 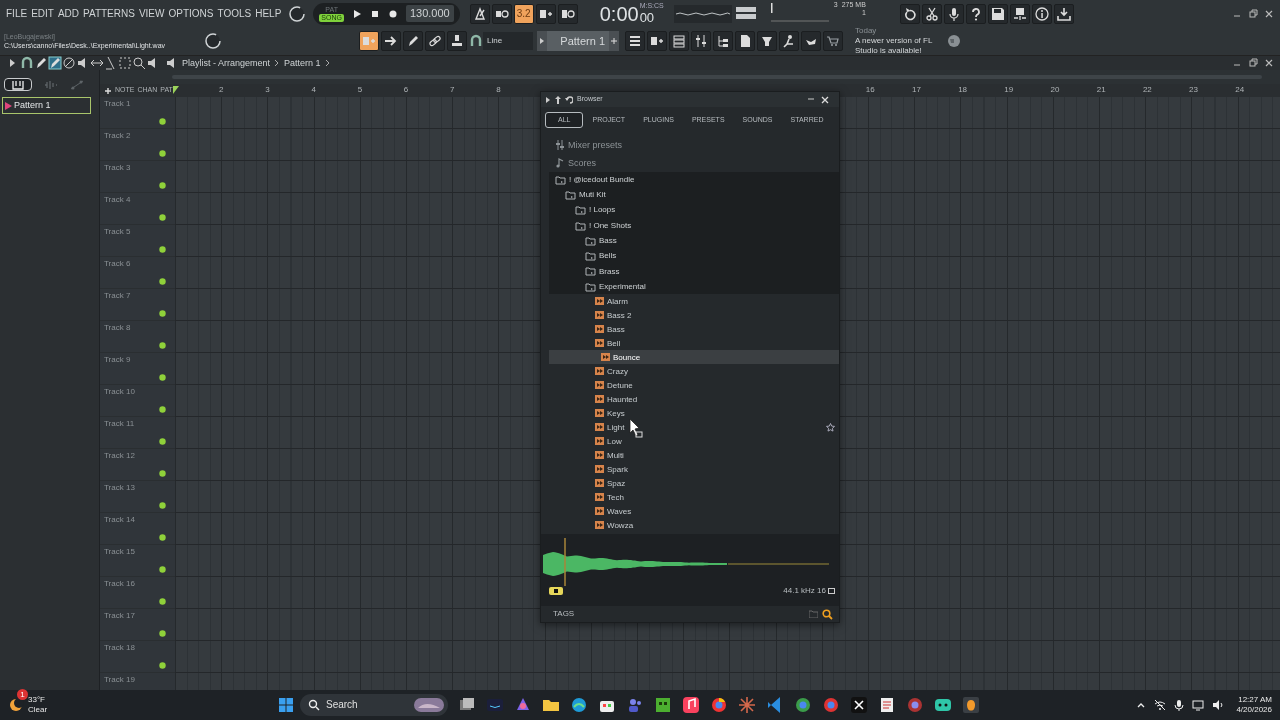 What do you see at coordinates (619, 13) in the screenshot?
I see `time-display: 0:00` at bounding box center [619, 13].